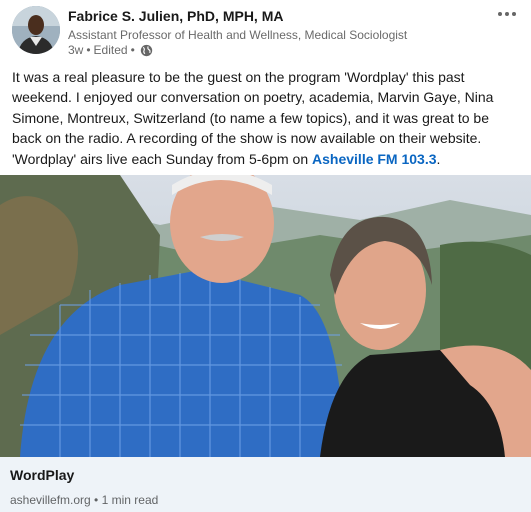 The width and height of the screenshot is (531, 512). What do you see at coordinates (507, 14) in the screenshot?
I see `more-options-icon` at bounding box center [507, 14].